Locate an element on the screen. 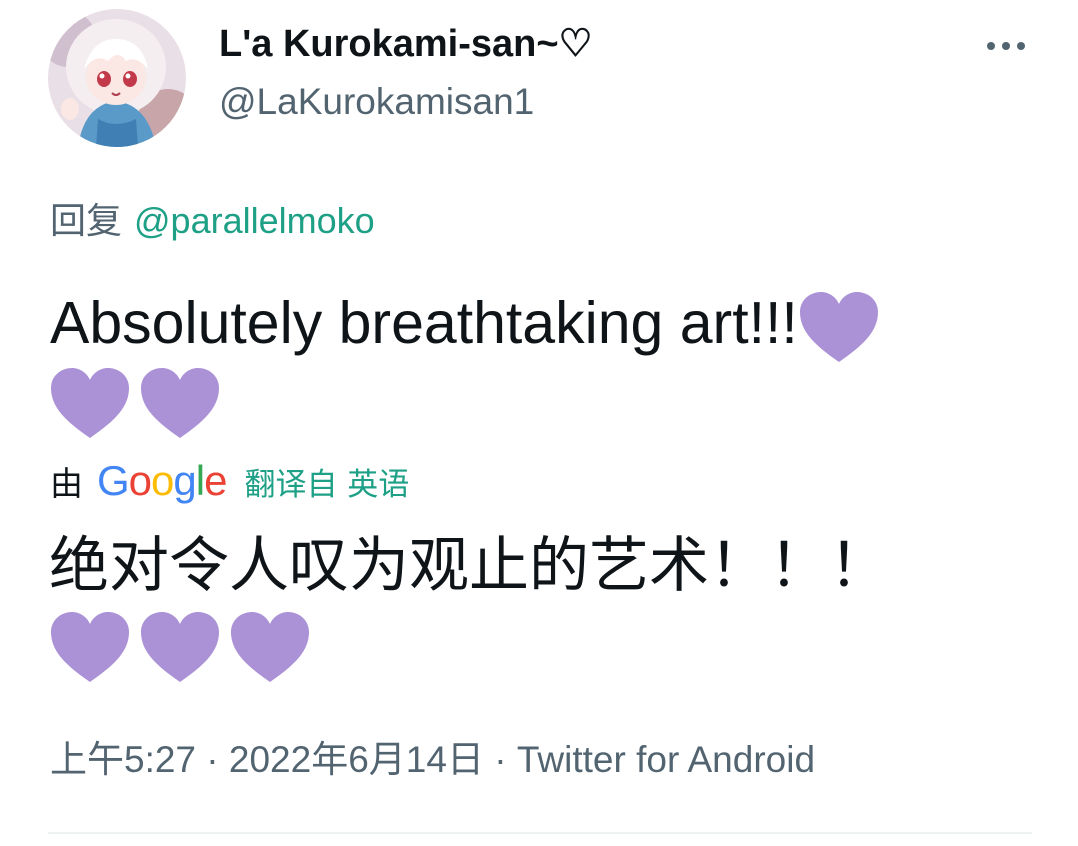 The height and width of the screenshot is (846, 1078). tweet-text: Absolutely breathtaking art!!! is located at coordinates (465, 326).